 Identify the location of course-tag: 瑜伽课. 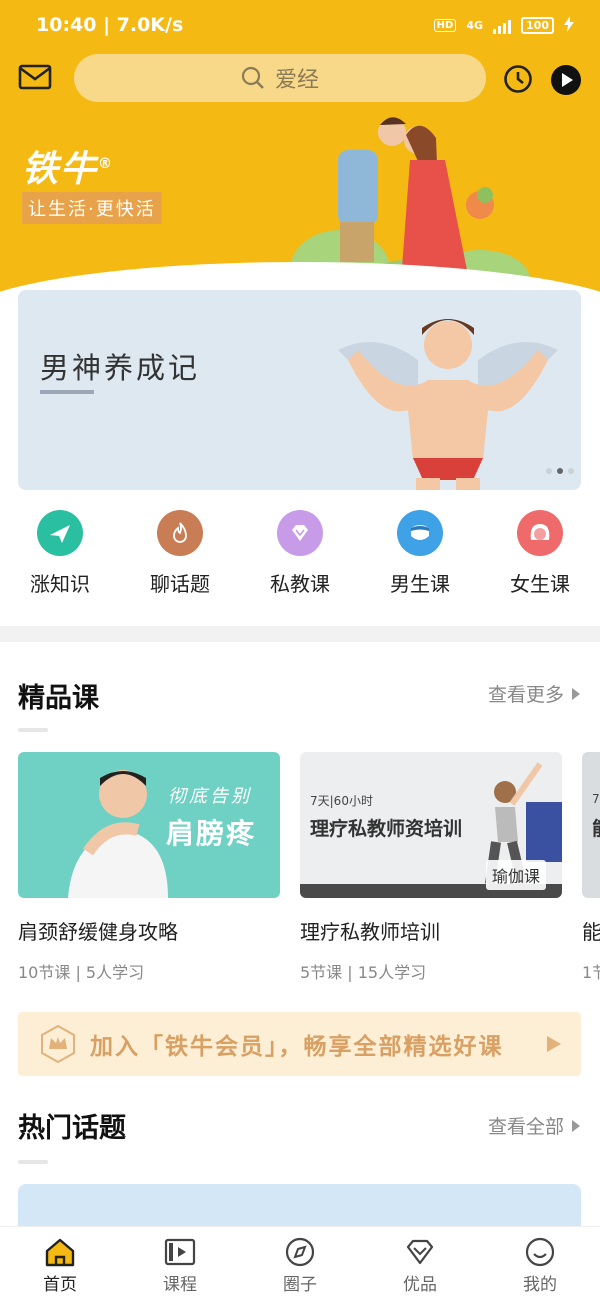
(516, 875).